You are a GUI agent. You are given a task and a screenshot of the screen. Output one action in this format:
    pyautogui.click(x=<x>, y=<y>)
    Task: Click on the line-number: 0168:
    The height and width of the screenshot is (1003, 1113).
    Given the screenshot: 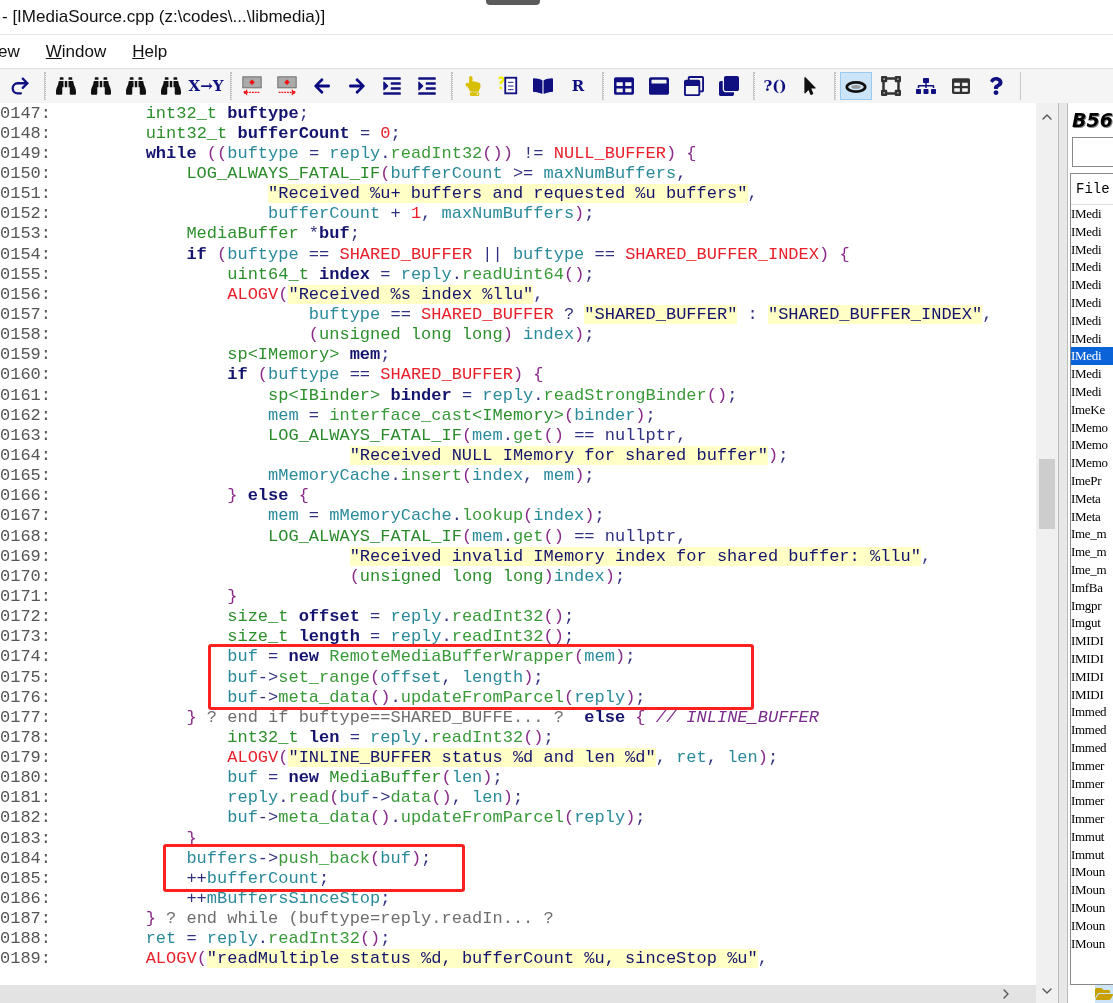 What is the action you would take?
    pyautogui.click(x=26, y=536)
    